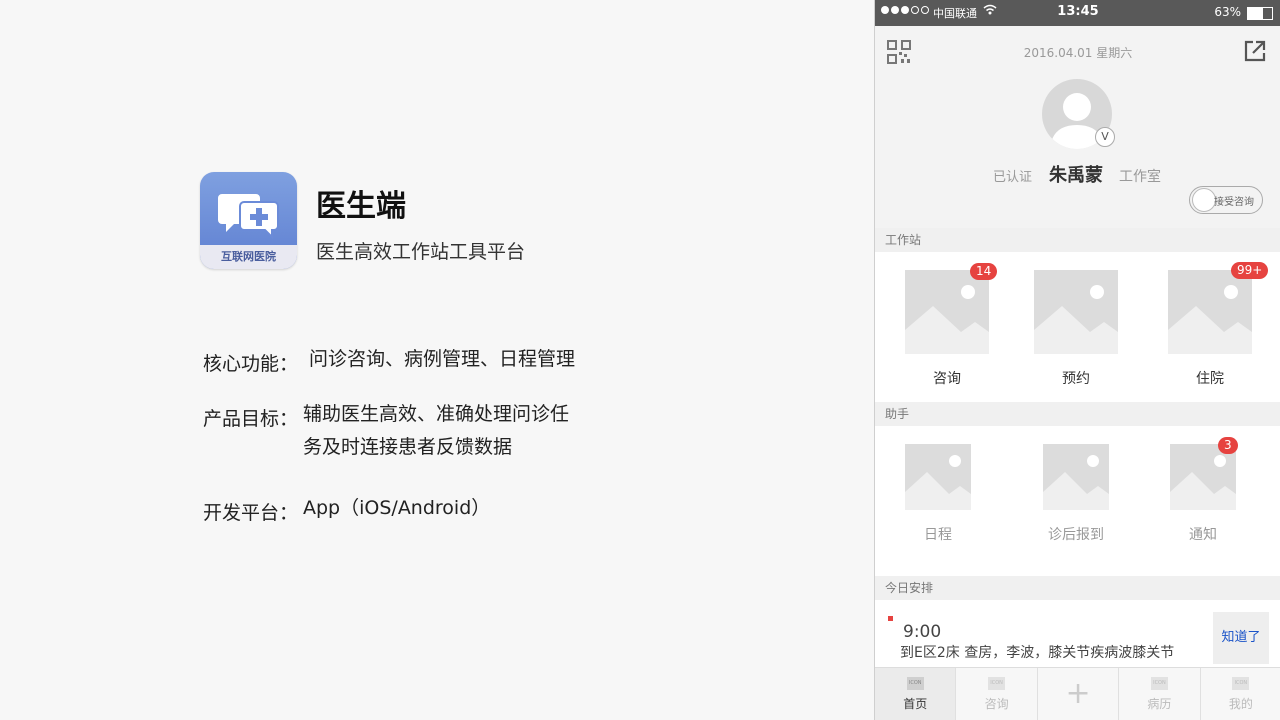 The height and width of the screenshot is (720, 1280). I want to click on profile-icon: ICON, so click(1241, 683).